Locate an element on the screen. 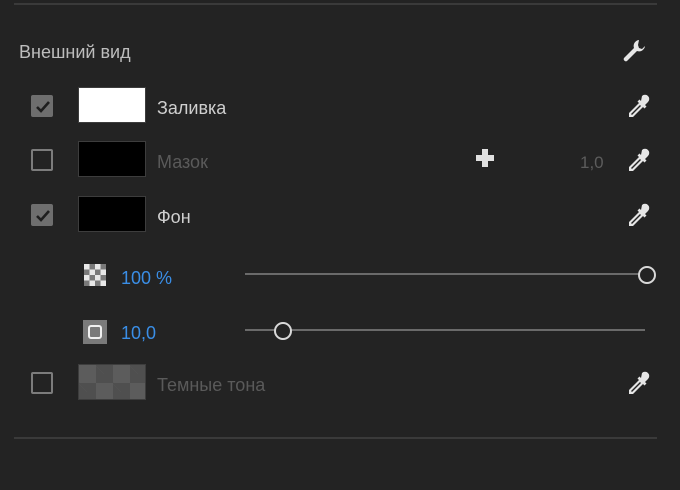 The width and height of the screenshot is (680, 490). background-color-swatch is located at coordinates (112, 214).